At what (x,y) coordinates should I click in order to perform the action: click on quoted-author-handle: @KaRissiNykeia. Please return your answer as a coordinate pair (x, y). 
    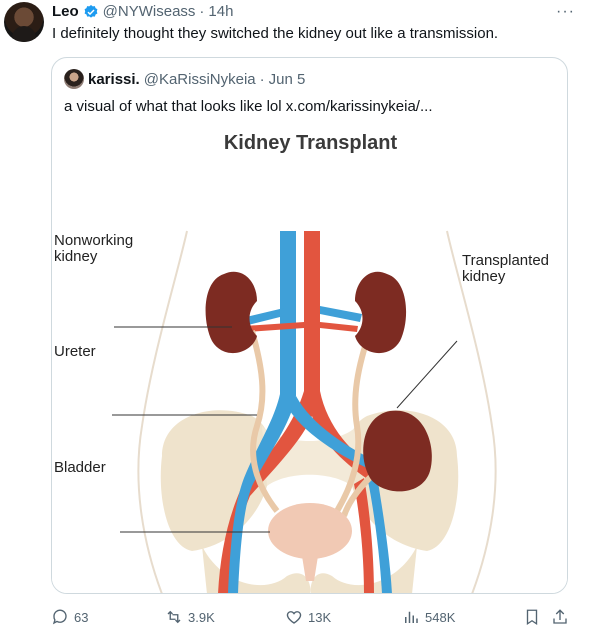
    Looking at the image, I should click on (199, 79).